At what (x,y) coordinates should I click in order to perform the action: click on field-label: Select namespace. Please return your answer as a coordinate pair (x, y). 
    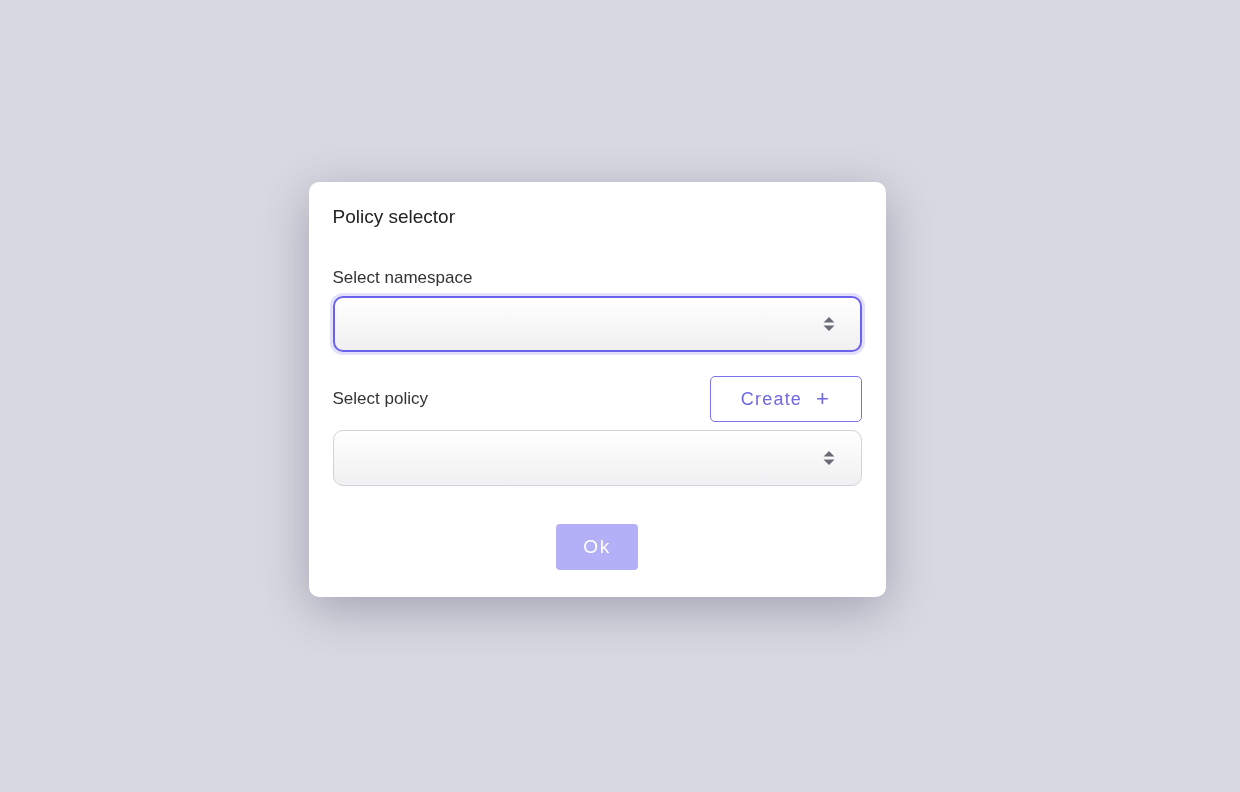
    Looking at the image, I should click on (402, 278).